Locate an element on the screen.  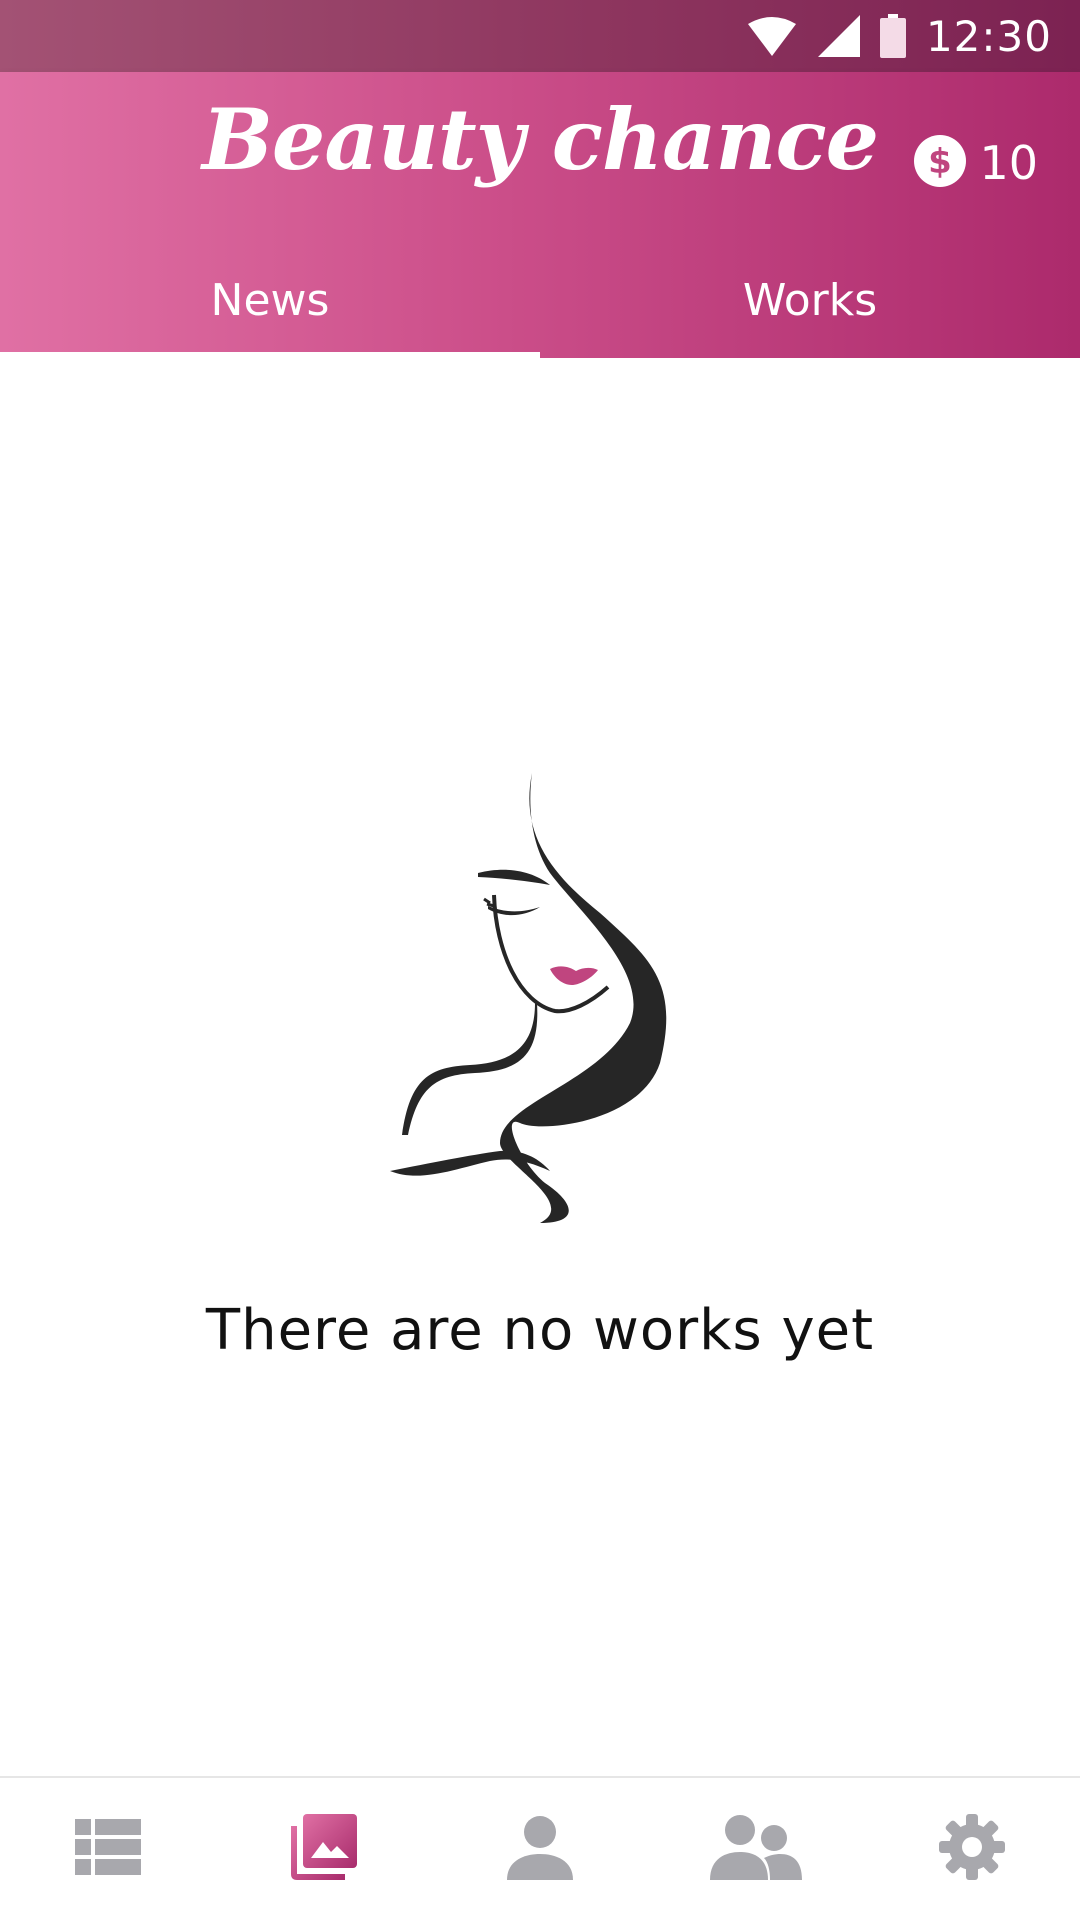
people-icon is located at coordinates (756, 1849).